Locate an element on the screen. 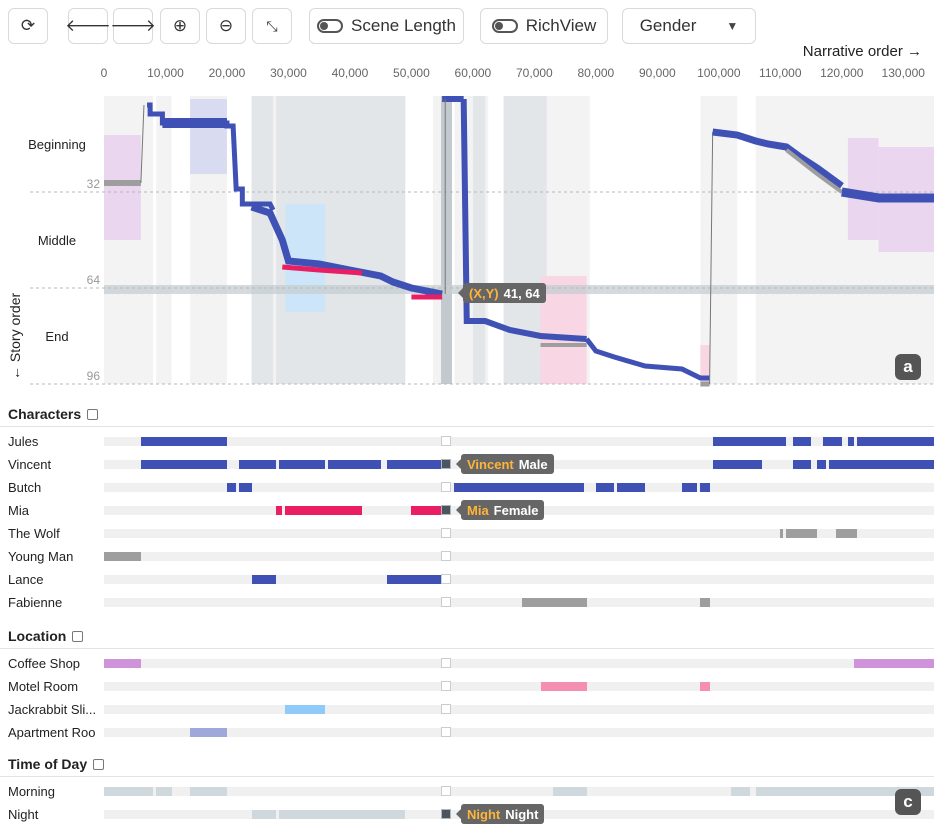 The width and height of the screenshot is (934, 827). zoom-in-icon: ⊕ is located at coordinates (180, 25).